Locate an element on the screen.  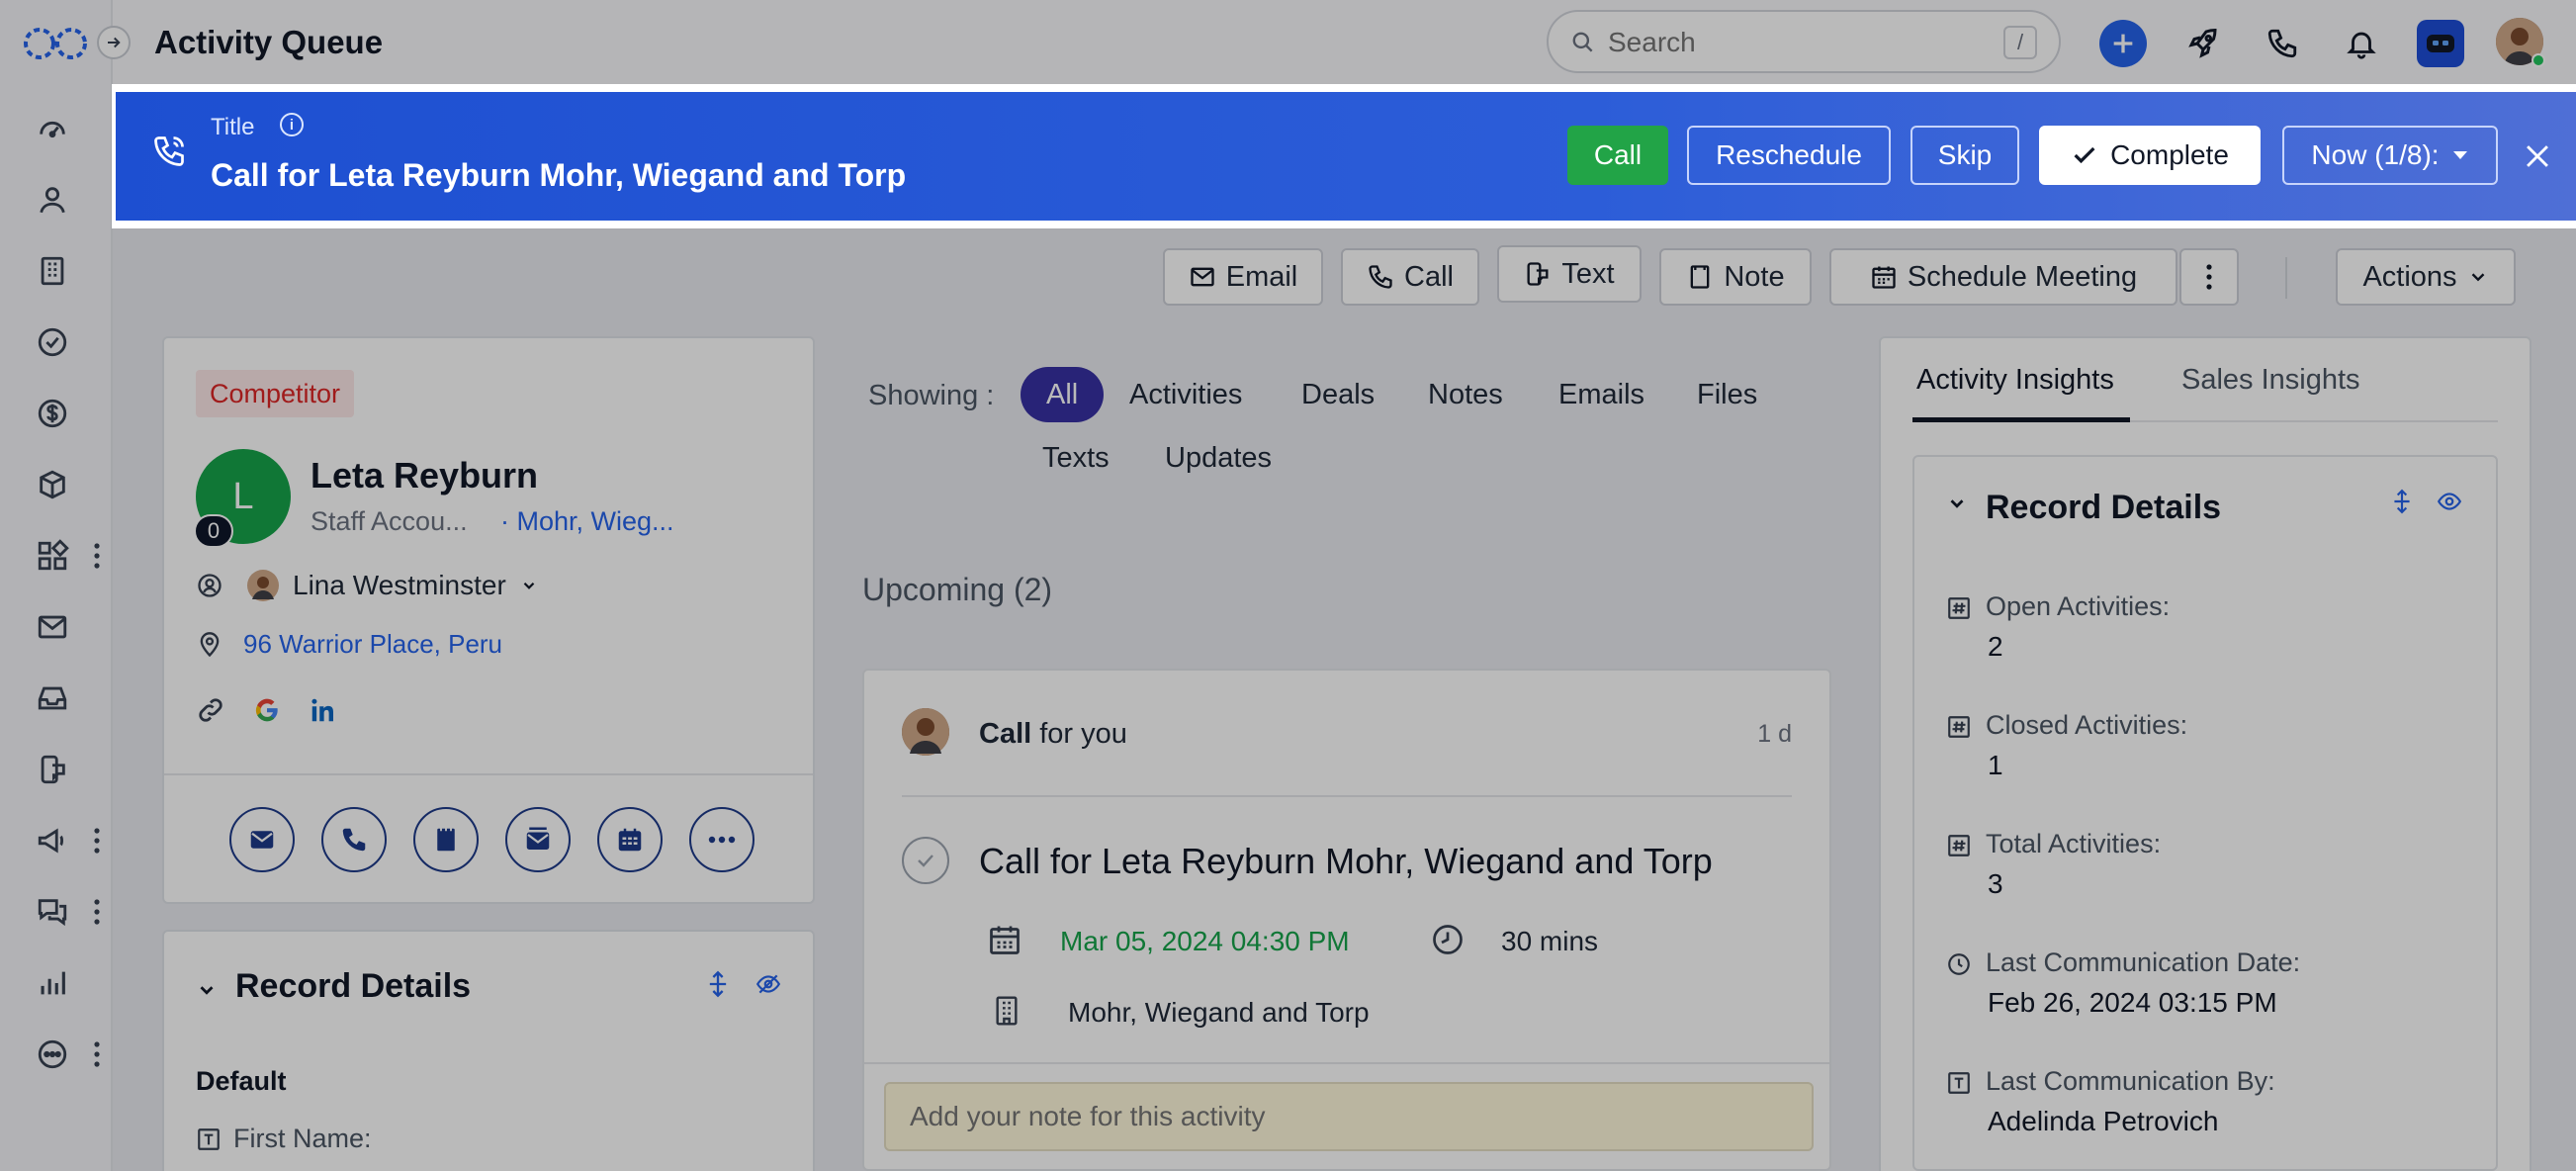
record-details-title: Record Details is located at coordinates (2104, 507).